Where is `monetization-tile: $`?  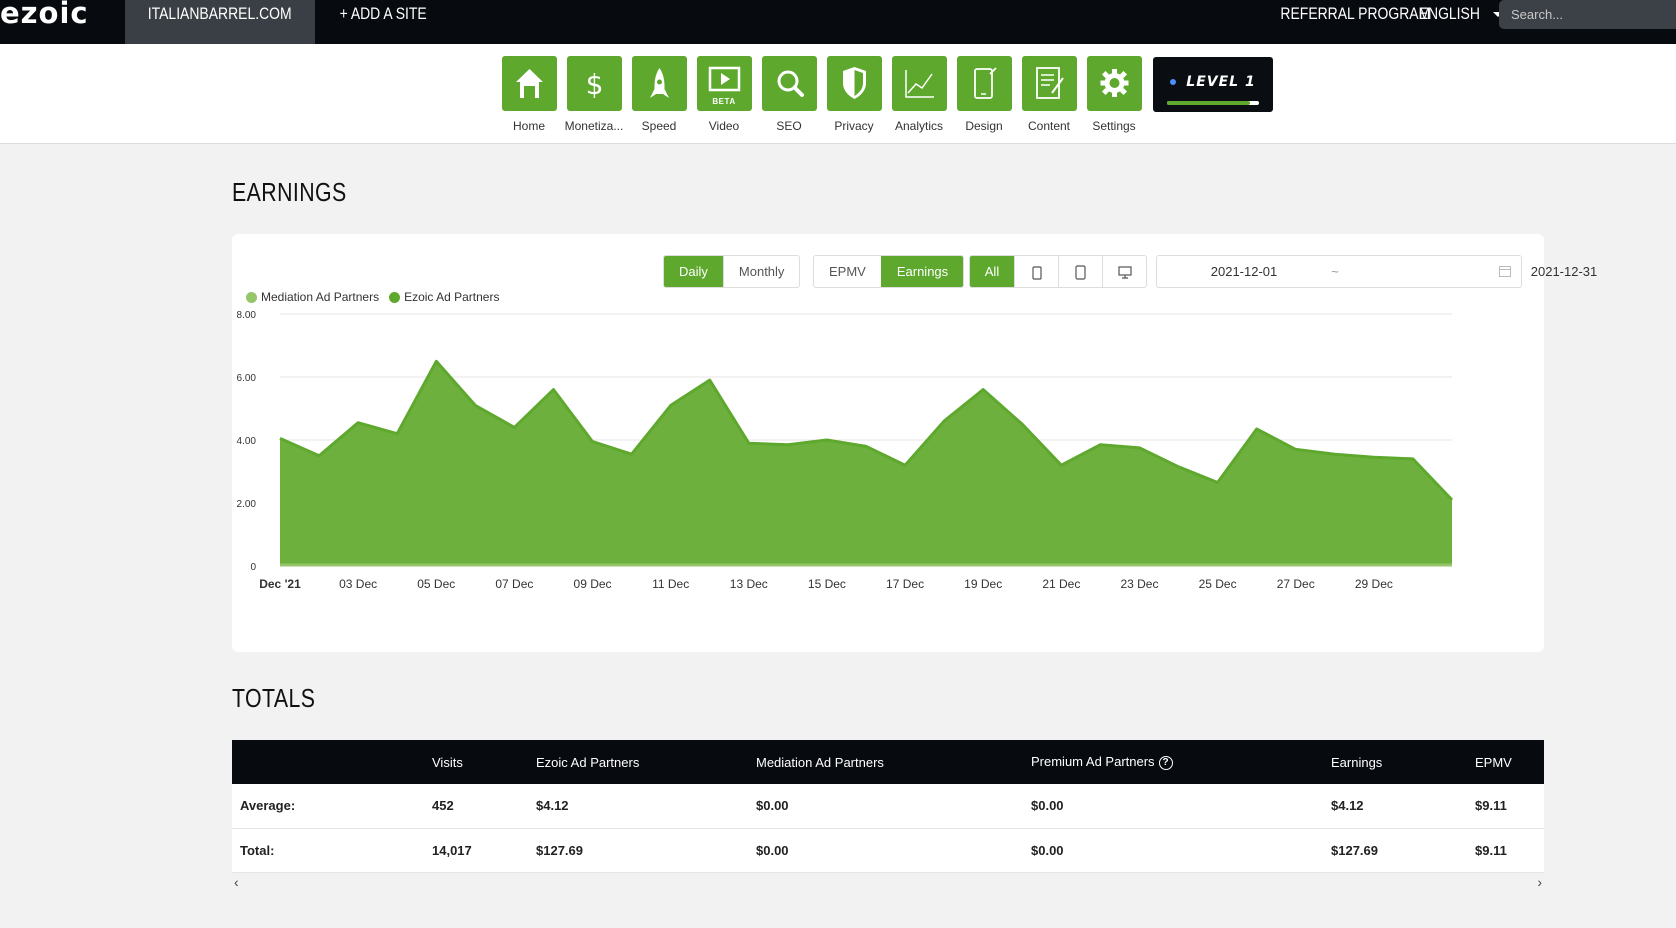
monetization-tile: $ is located at coordinates (594, 83).